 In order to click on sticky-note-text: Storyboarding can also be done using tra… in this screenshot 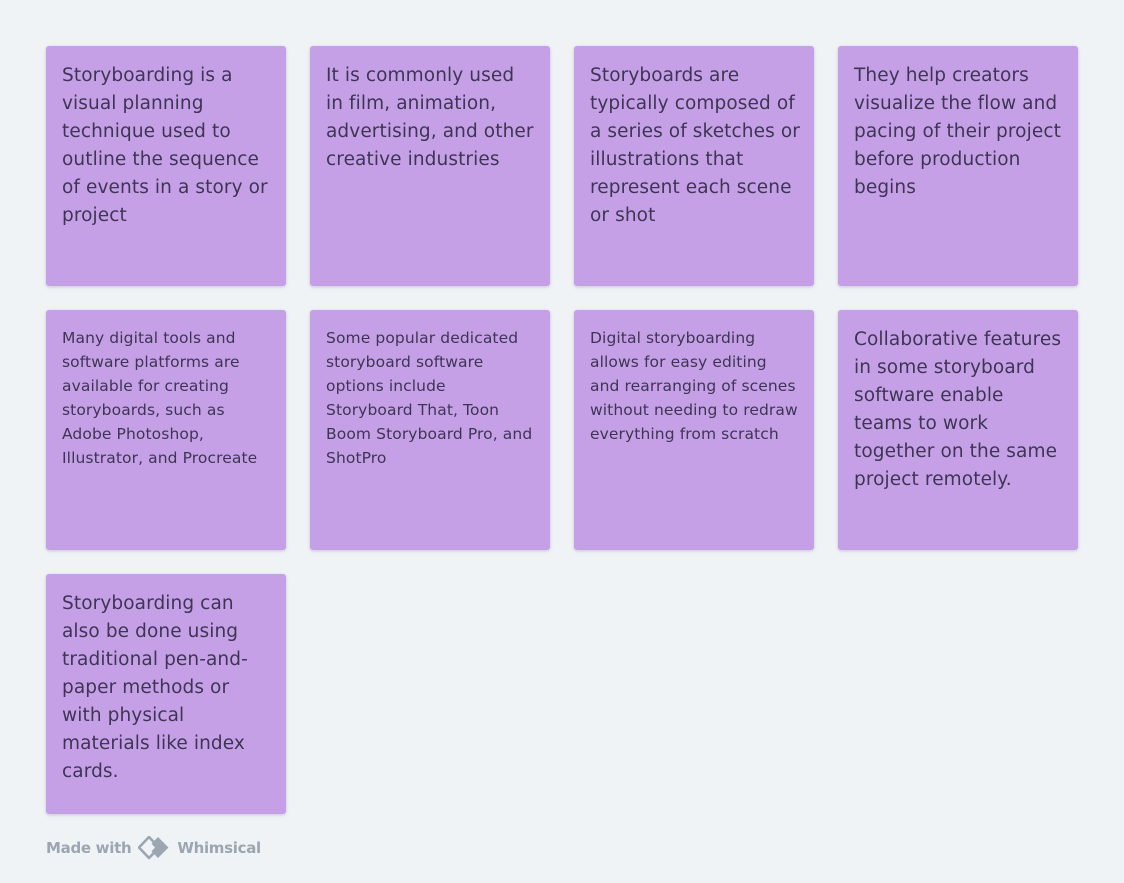, I will do `click(155, 687)`.